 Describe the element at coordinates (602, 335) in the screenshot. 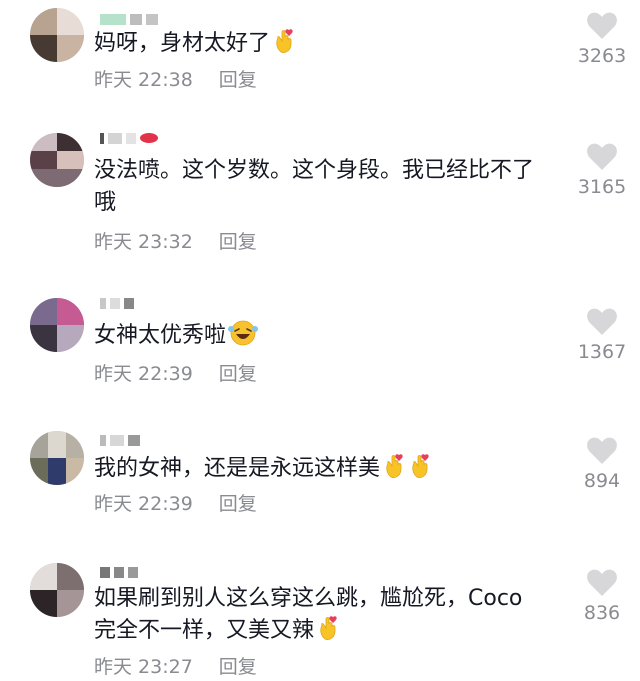

I see `like-button: 1367` at that location.